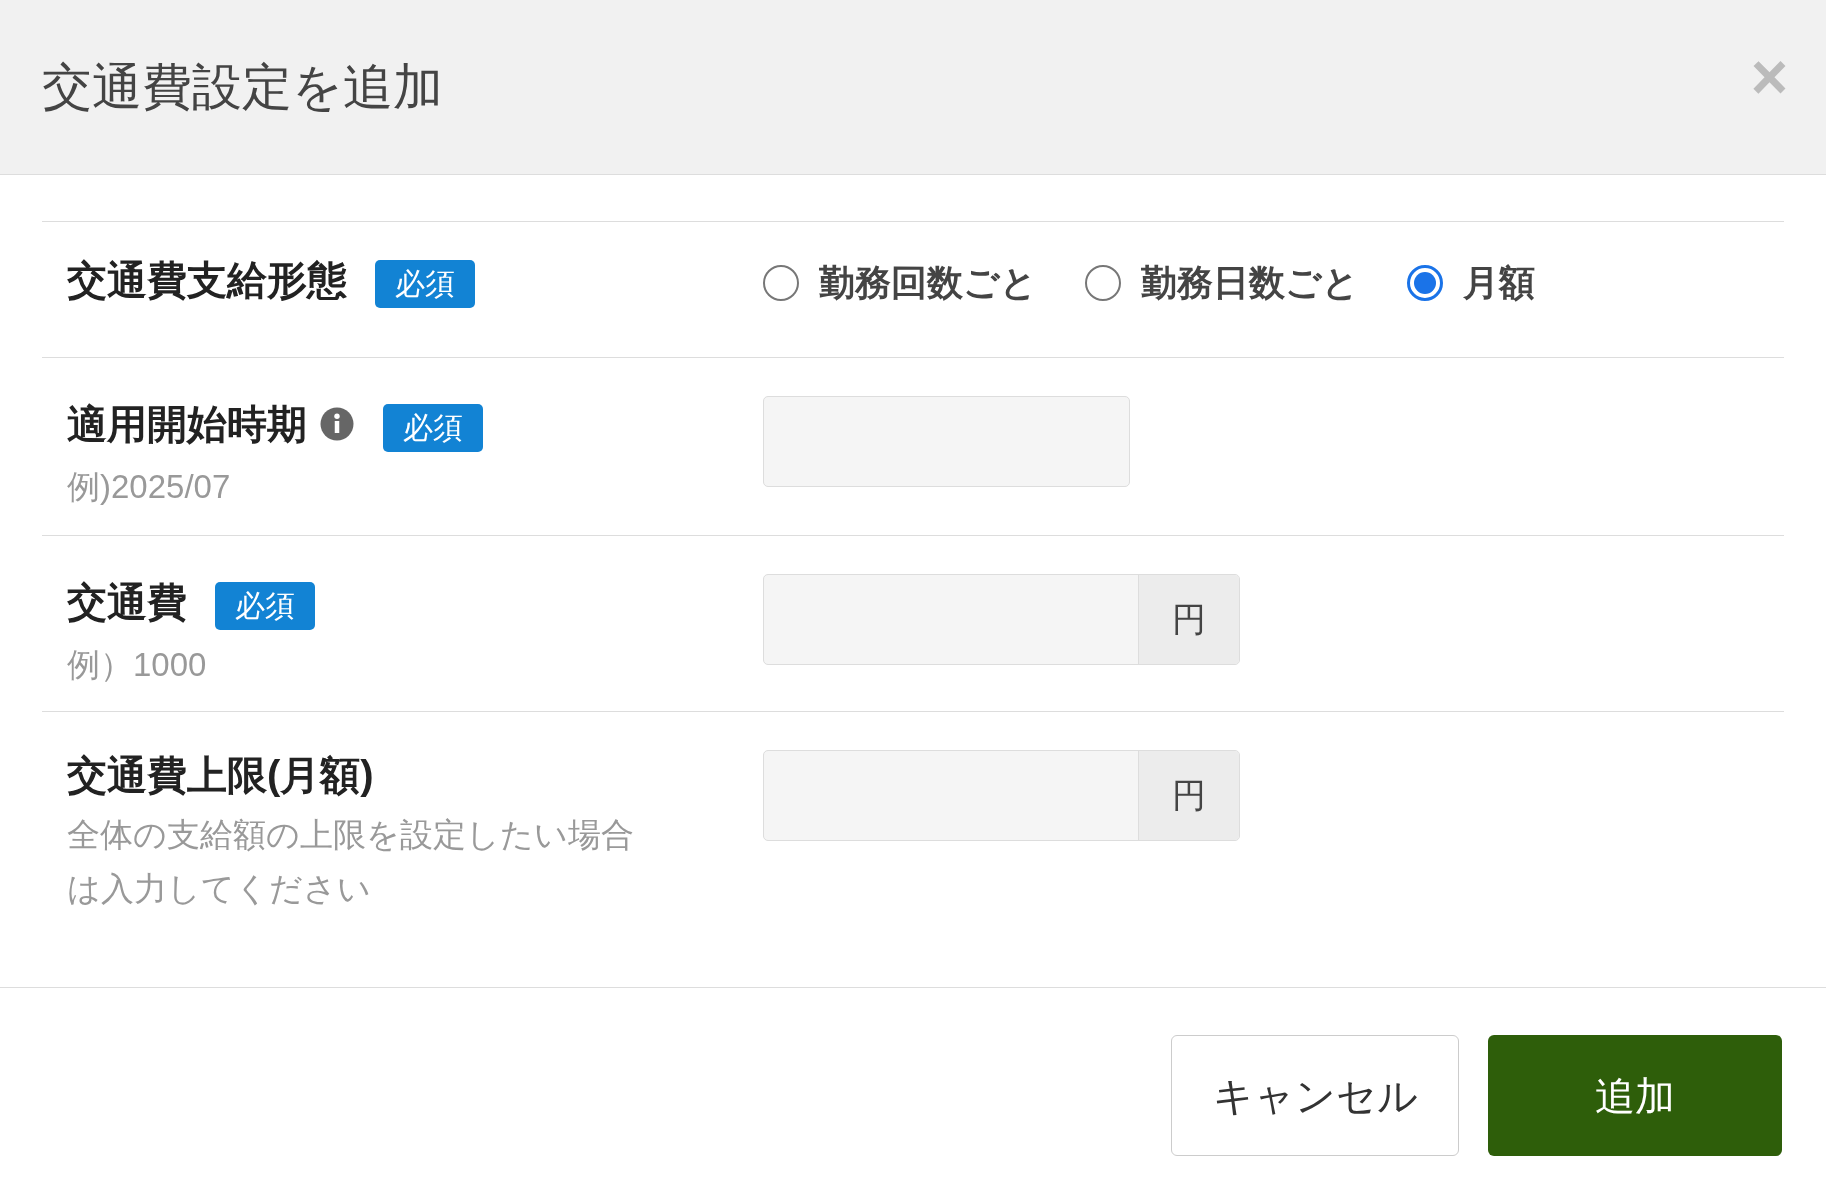  What do you see at coordinates (149, 487) in the screenshot?
I see `hint-text: 例)2025/07` at bounding box center [149, 487].